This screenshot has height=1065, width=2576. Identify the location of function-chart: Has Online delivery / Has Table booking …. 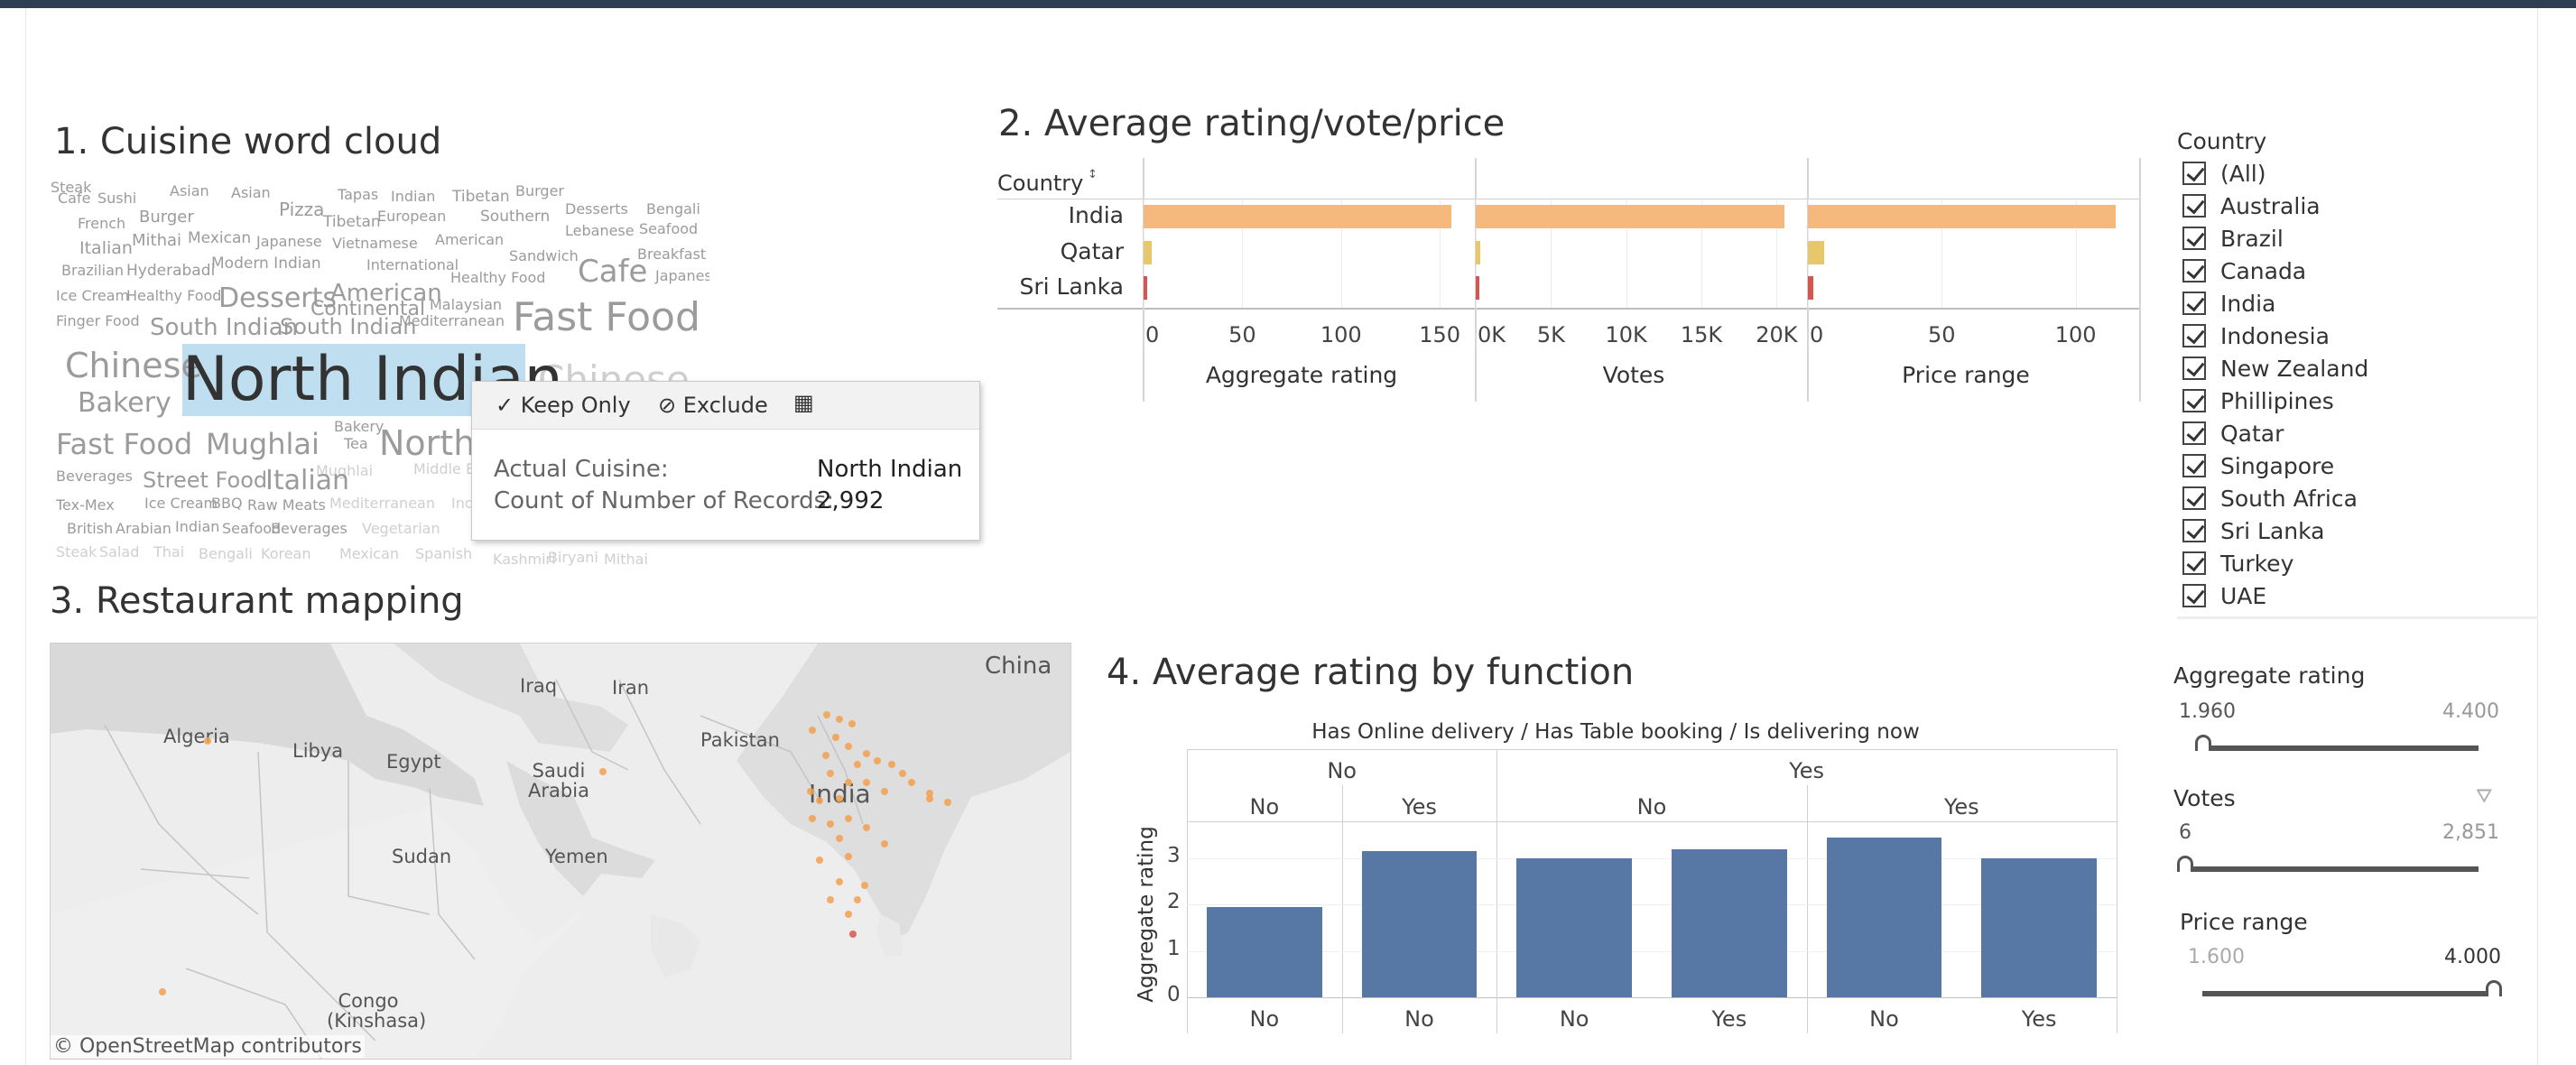
(1625, 875).